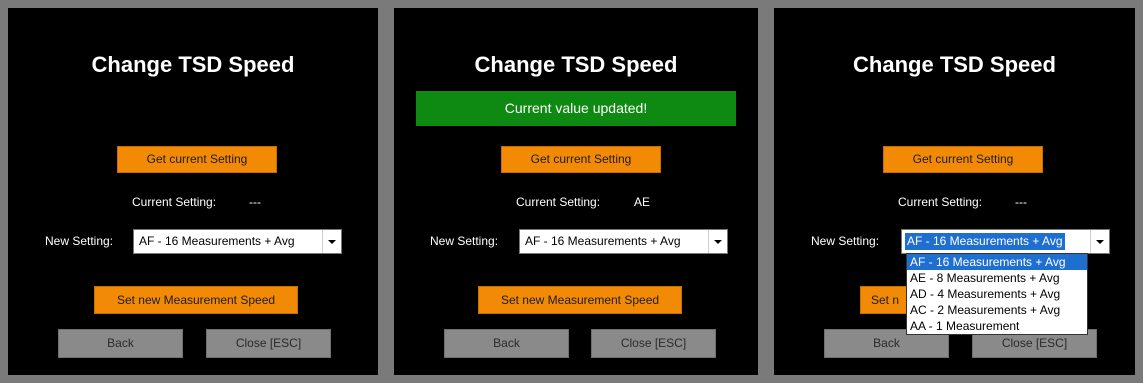 Image resolution: width=1143 pixels, height=383 pixels. What do you see at coordinates (642, 202) in the screenshot?
I see `current-setting-value: AE` at bounding box center [642, 202].